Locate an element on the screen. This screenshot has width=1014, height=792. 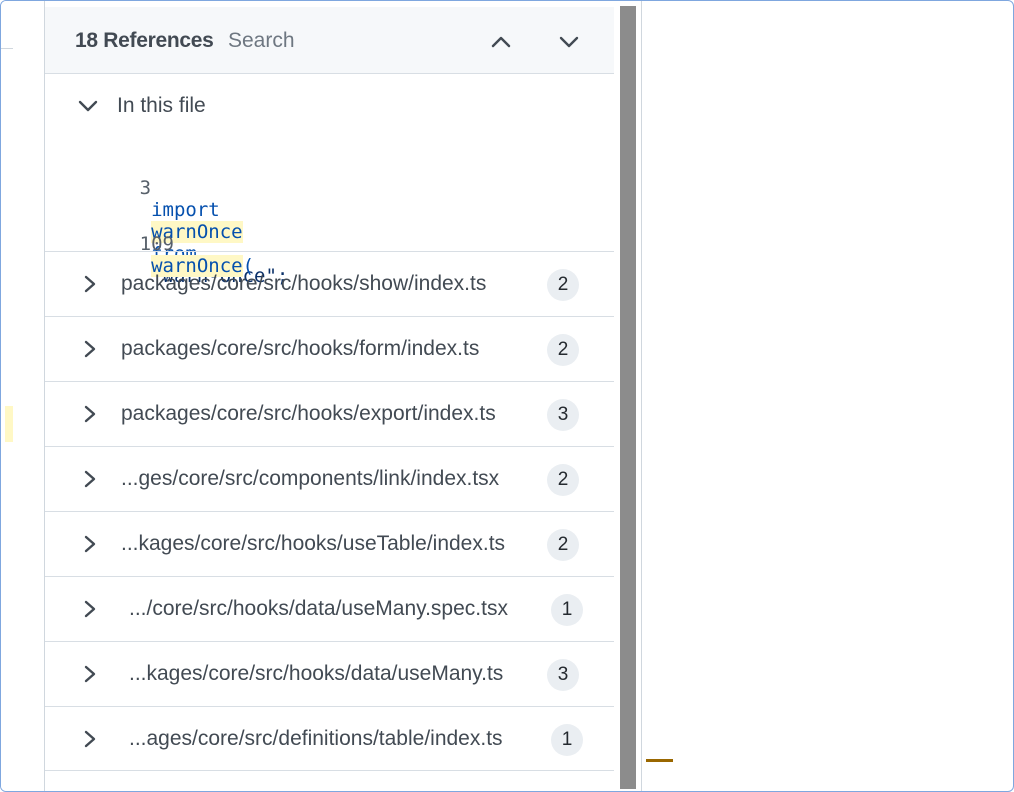
references-header: 18 References Search is located at coordinates (329, 40).